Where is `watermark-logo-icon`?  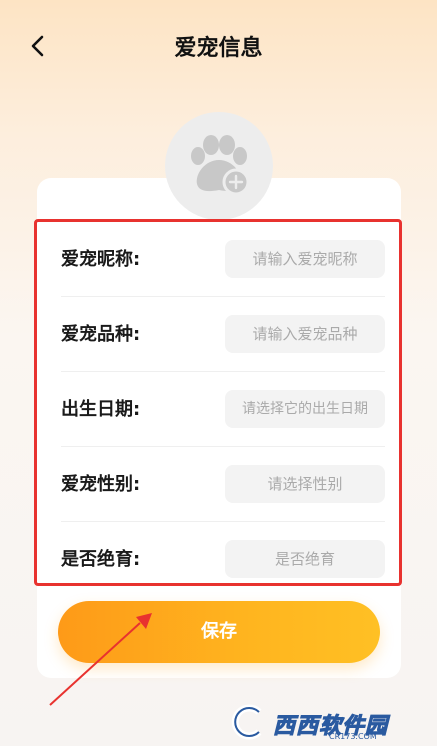
watermark-logo-icon is located at coordinates (246, 722).